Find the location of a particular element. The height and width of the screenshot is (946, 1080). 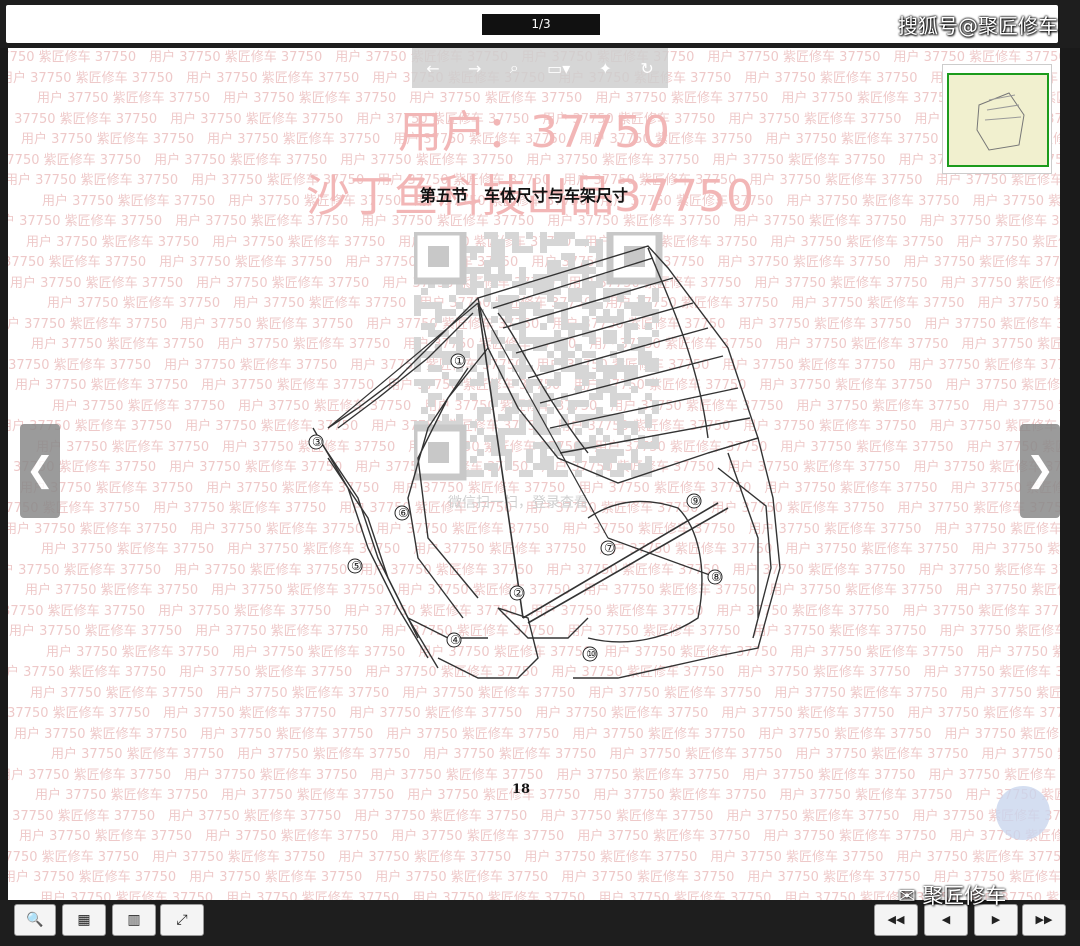

floating-viewer-toolbar: ← → ⌕ ▭▾ ✦ ↻ is located at coordinates (540, 68).